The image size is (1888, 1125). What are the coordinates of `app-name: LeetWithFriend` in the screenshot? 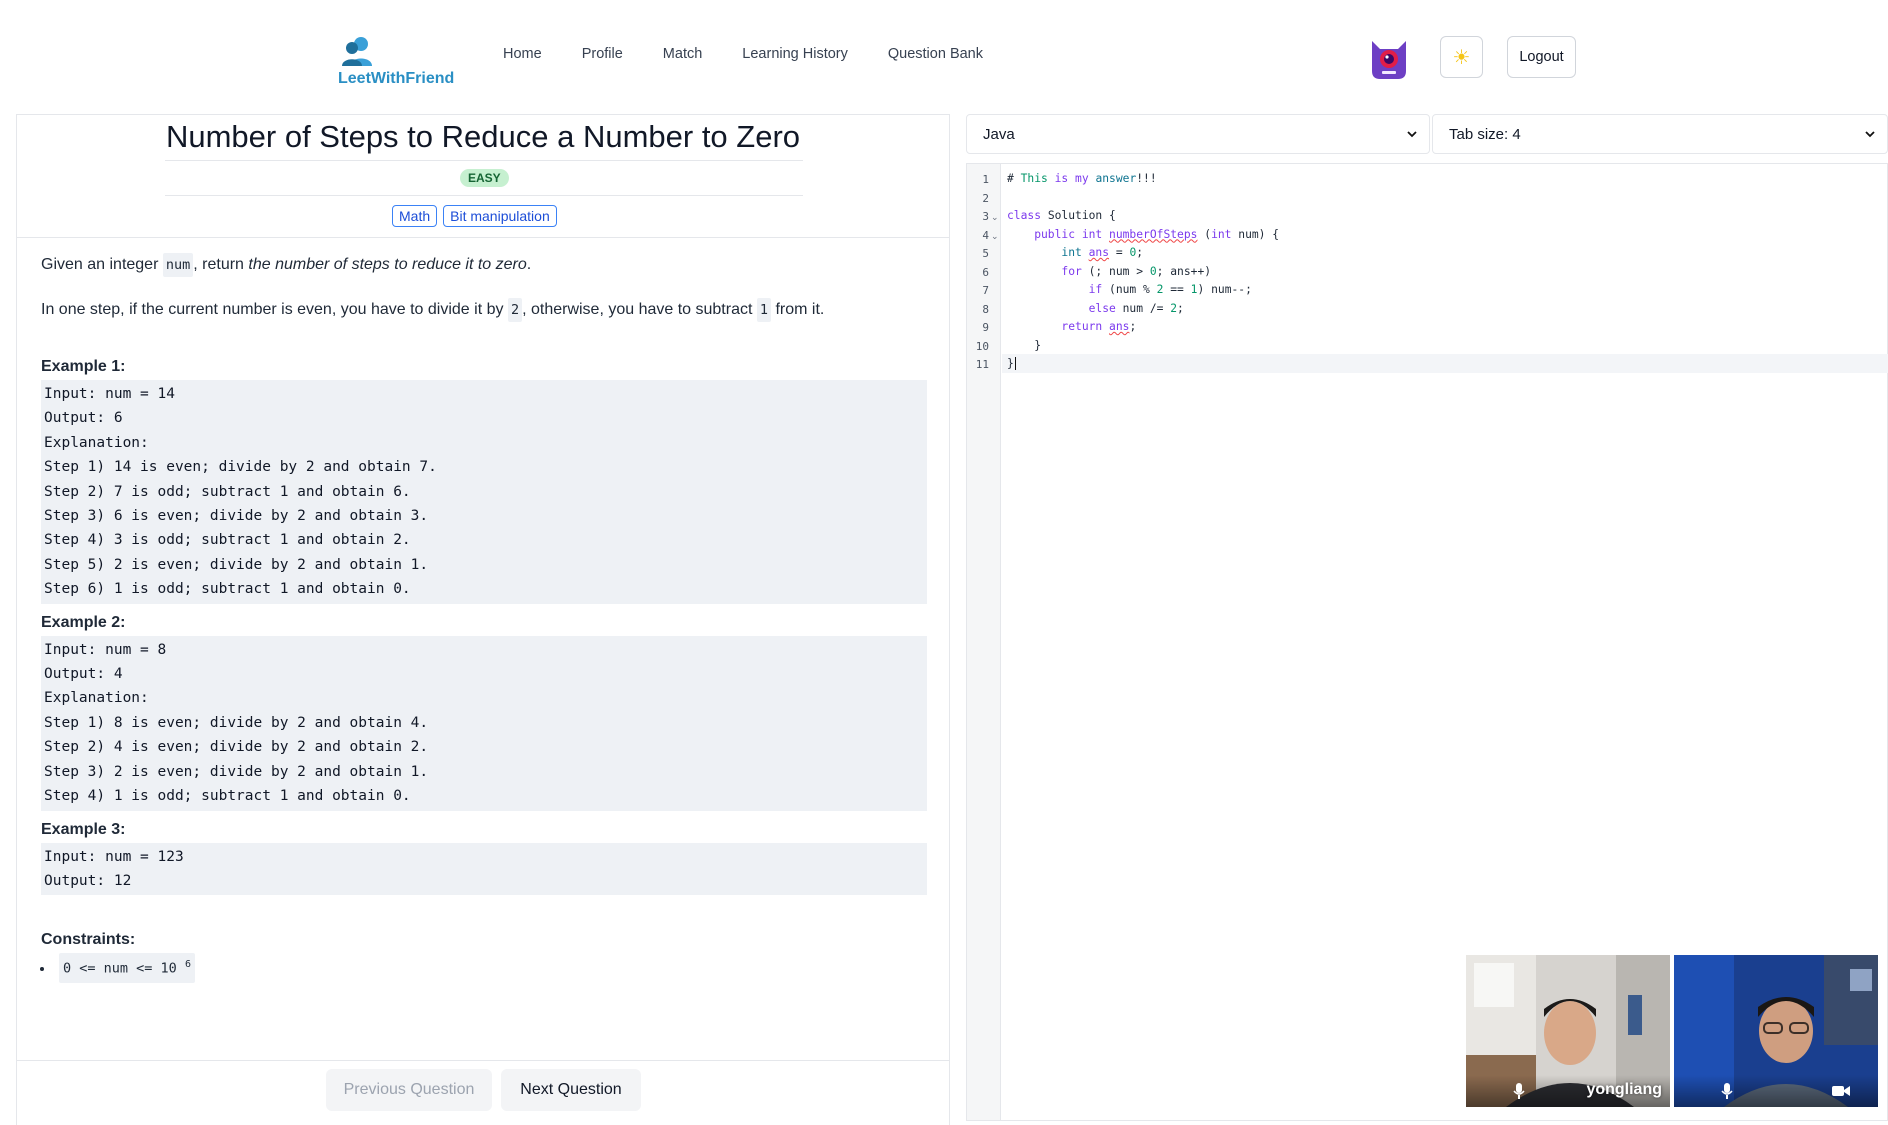 It's located at (396, 78).